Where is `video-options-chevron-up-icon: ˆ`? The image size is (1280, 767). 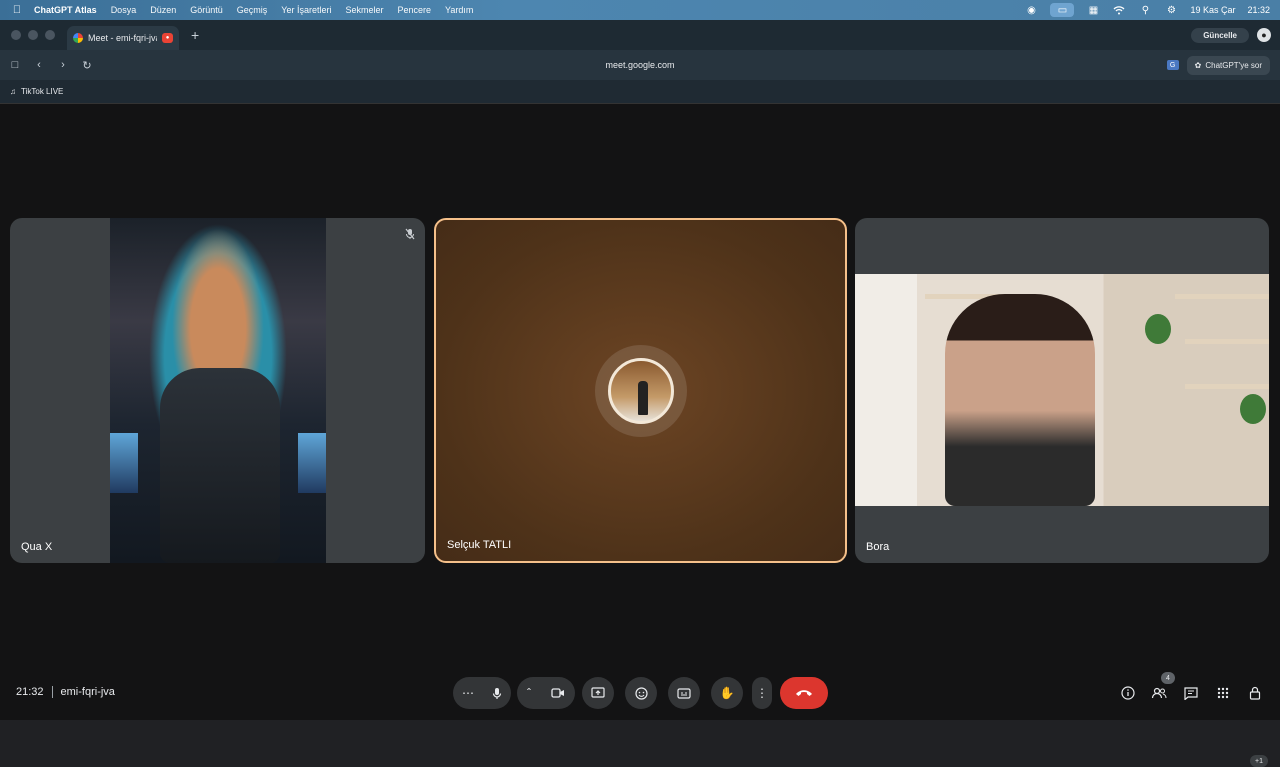 video-options-chevron-up-icon: ˆ is located at coordinates (529, 693).